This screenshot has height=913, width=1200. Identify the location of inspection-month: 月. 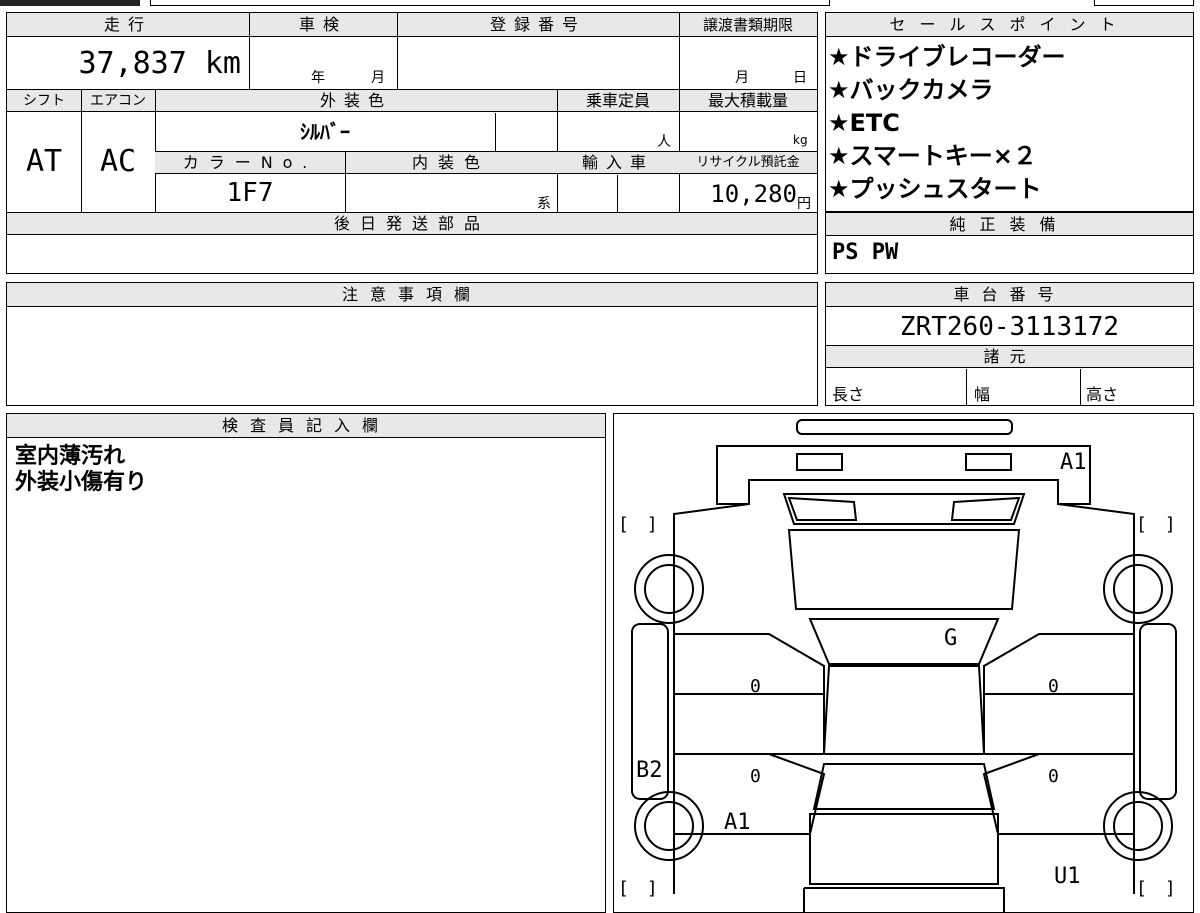
(378, 78).